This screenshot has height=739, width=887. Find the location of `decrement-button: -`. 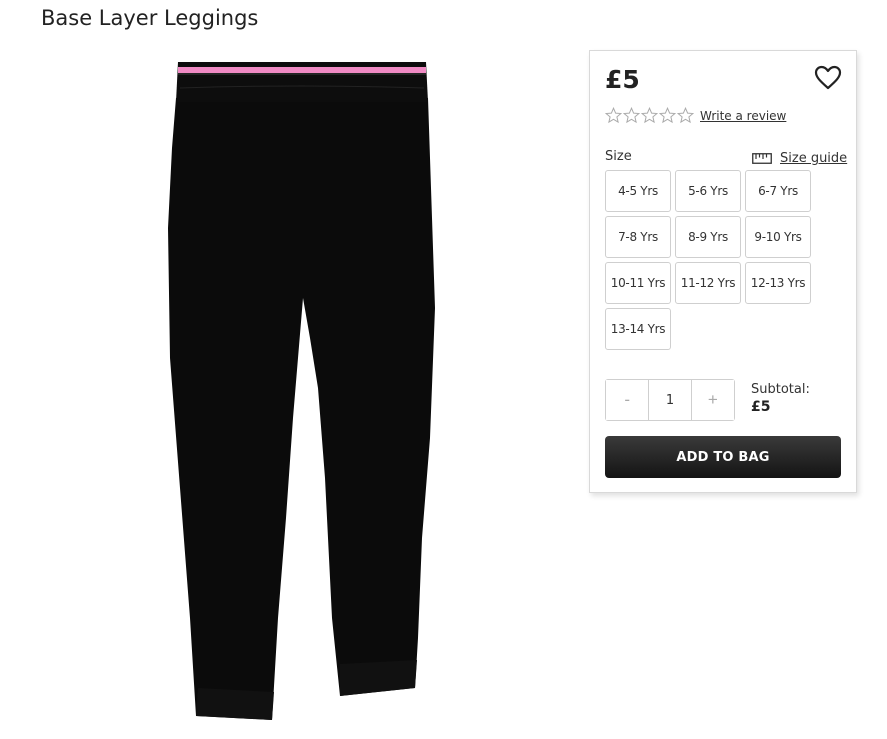

decrement-button: - is located at coordinates (627, 400).